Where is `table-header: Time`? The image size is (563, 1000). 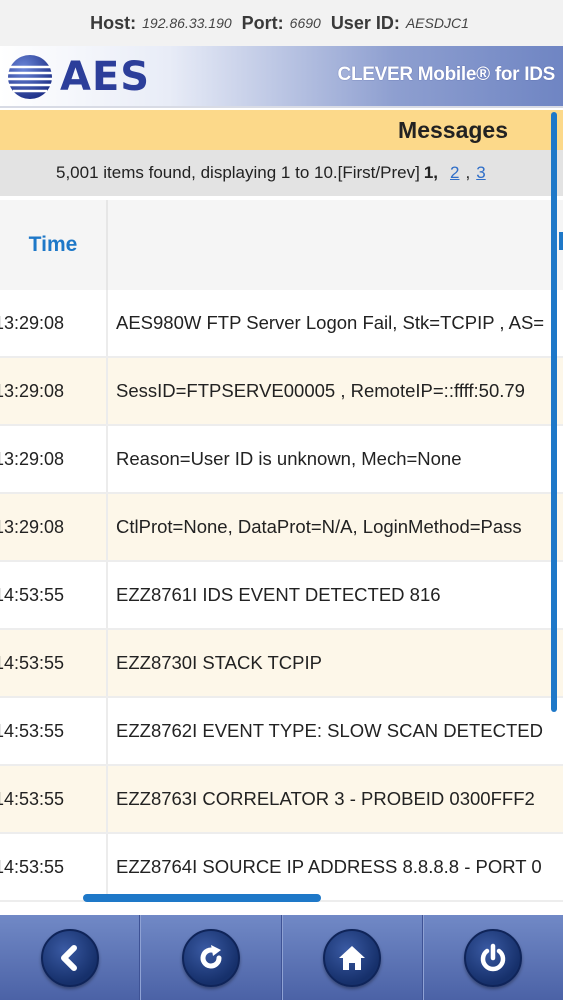
table-header: Time is located at coordinates (281, 245).